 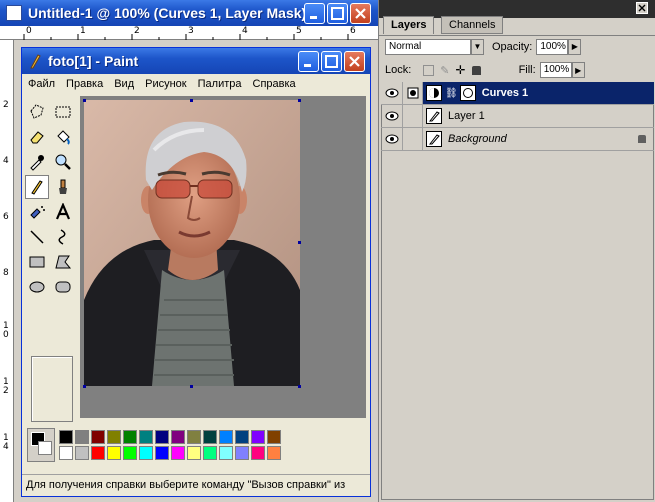 I want to click on tab-channels: Channels, so click(x=472, y=25).